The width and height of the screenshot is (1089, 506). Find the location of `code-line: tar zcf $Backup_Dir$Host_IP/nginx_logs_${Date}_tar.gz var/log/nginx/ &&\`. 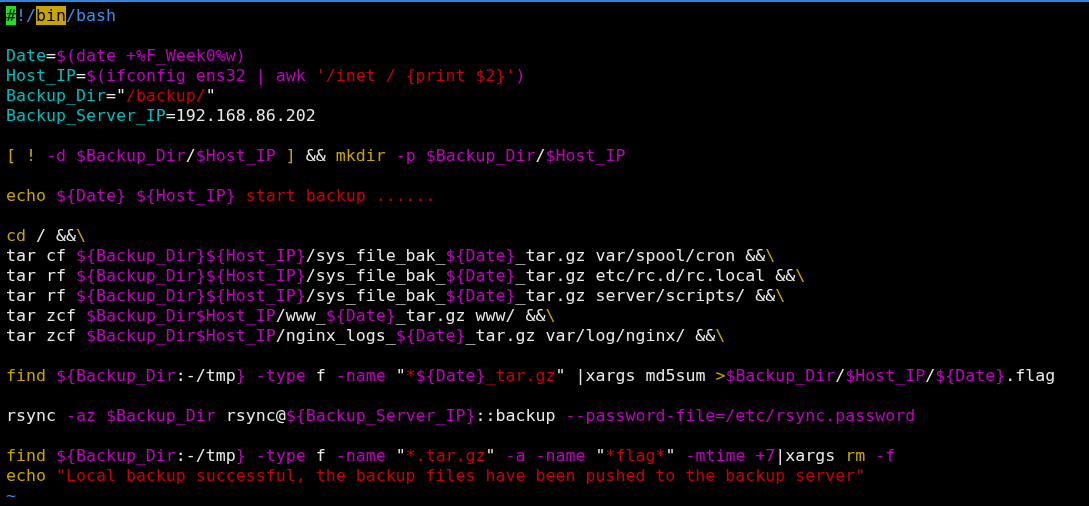

code-line: tar zcf $Backup_Dir$Host_IP/nginx_logs_${Date}_tar.gz var/log/nginx/ &&\ is located at coordinates (366, 336).